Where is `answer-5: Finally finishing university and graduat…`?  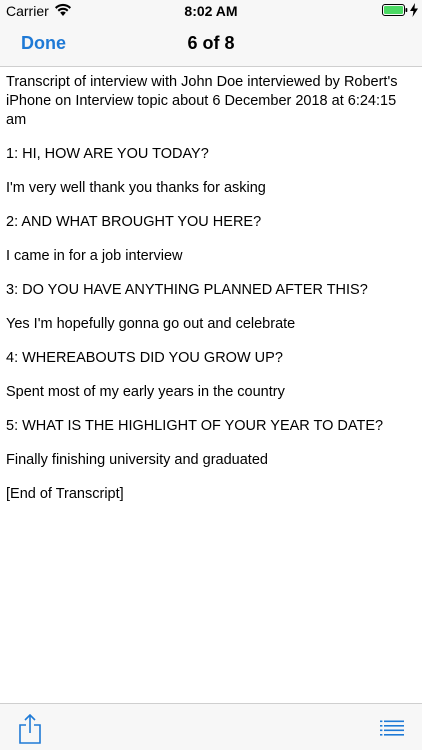 answer-5: Finally finishing university and graduat… is located at coordinates (137, 460).